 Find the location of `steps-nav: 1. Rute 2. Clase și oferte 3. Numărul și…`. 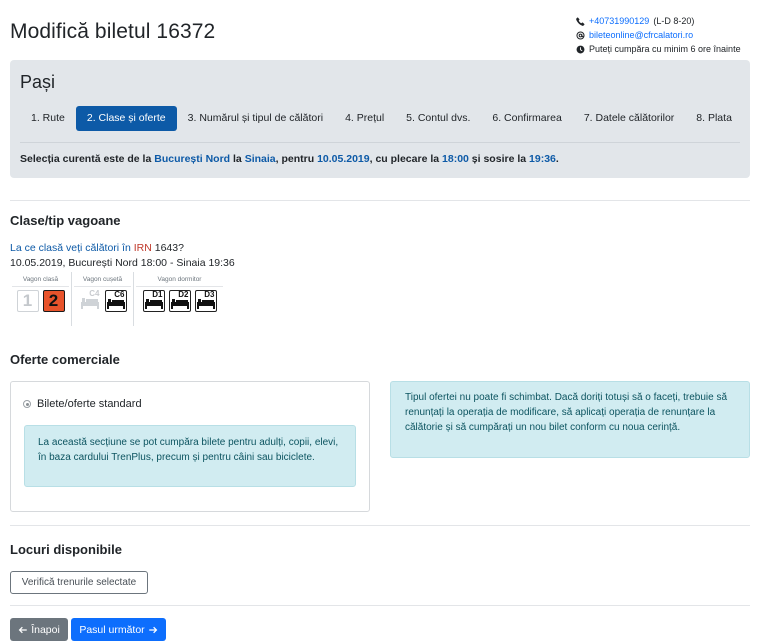

steps-nav: 1. Rute 2. Clase și oferte 3. Numărul și… is located at coordinates (381, 118).